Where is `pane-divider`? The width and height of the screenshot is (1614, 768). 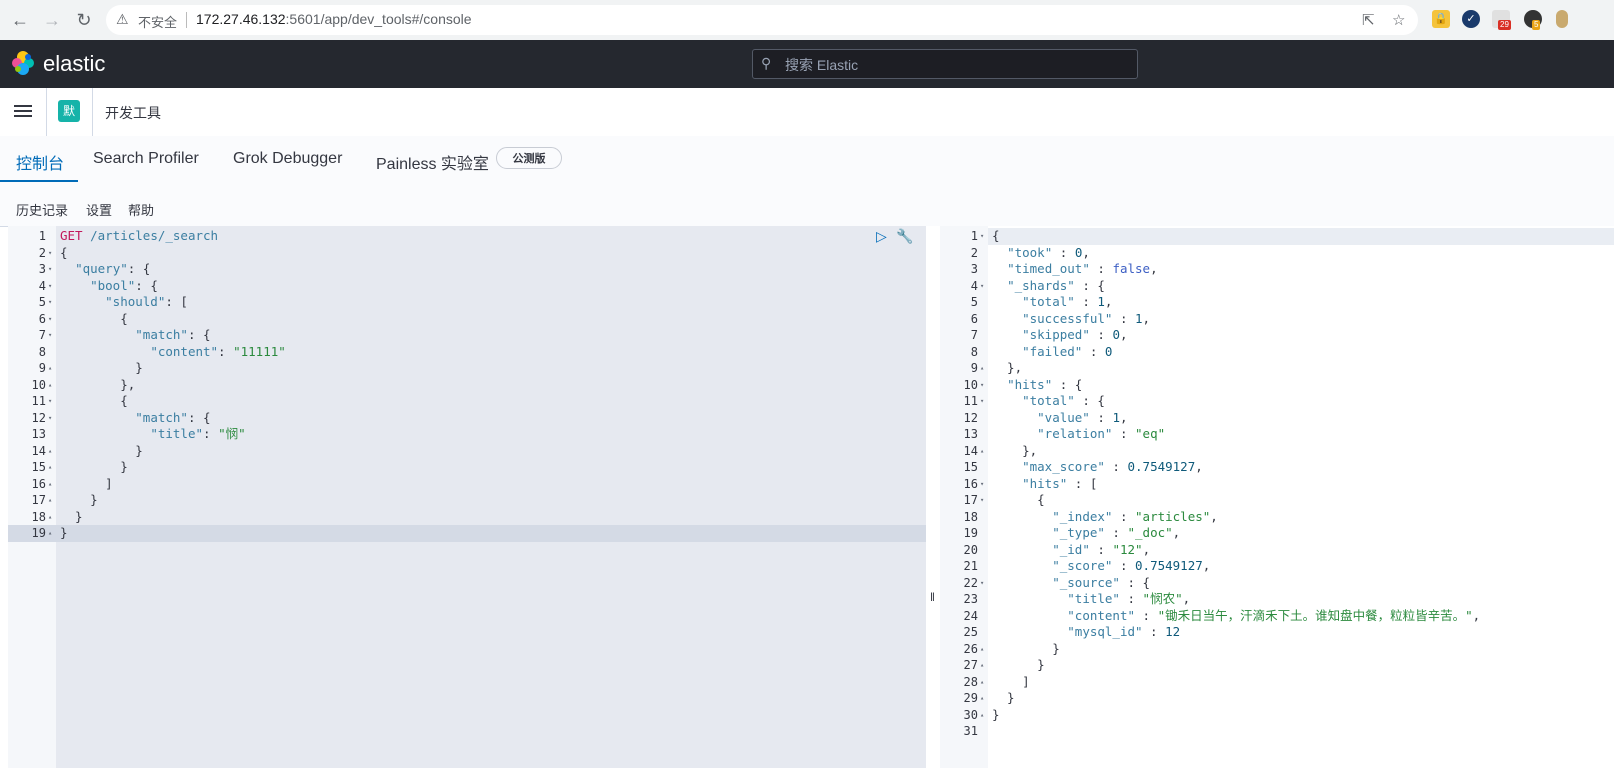
pane-divider is located at coordinates (933, 497).